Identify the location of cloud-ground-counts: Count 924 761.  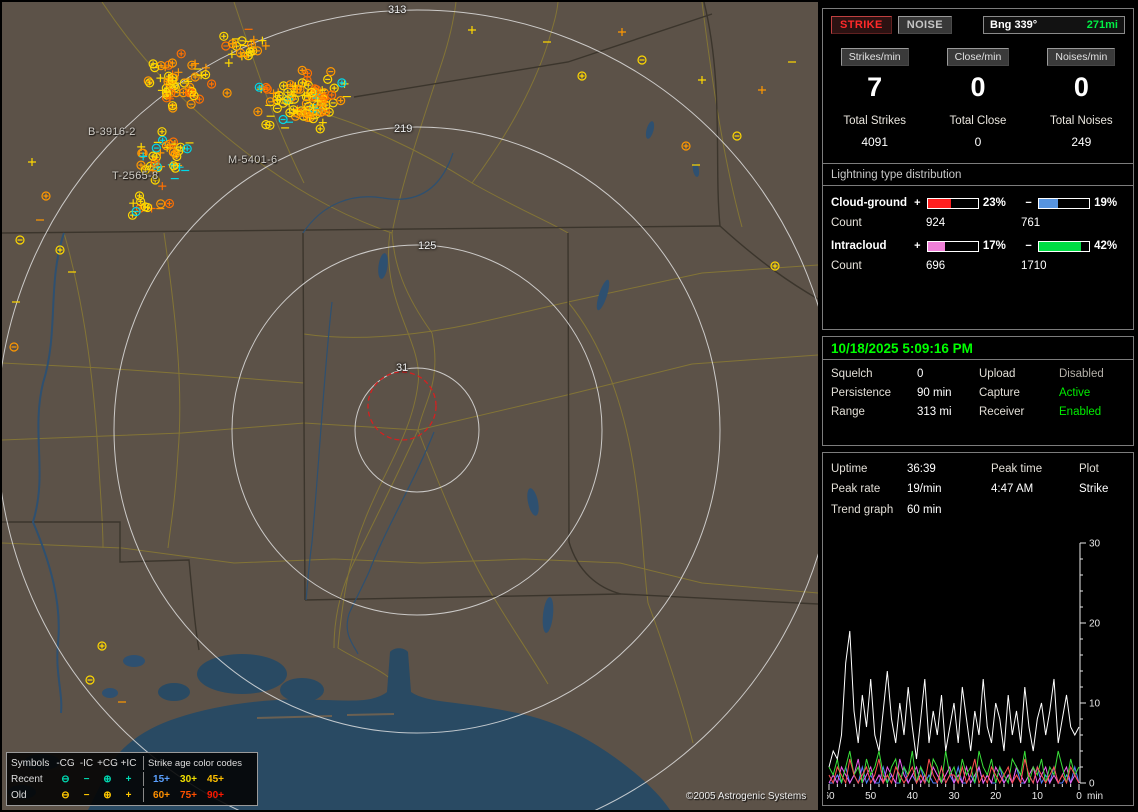
(978, 223).